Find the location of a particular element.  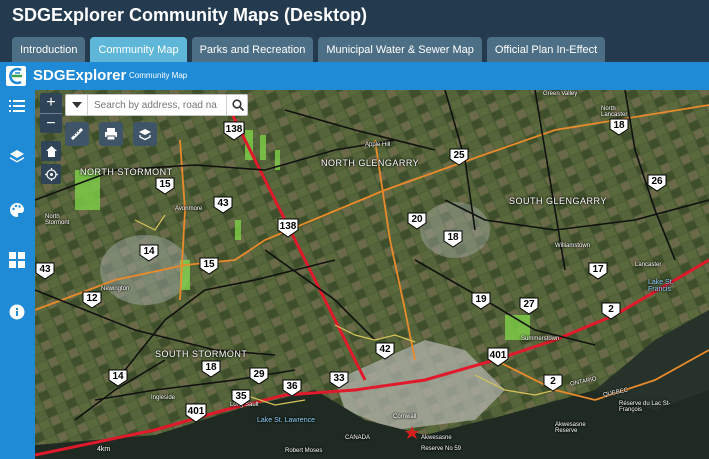

route-shield-26: 26 is located at coordinates (657, 183).